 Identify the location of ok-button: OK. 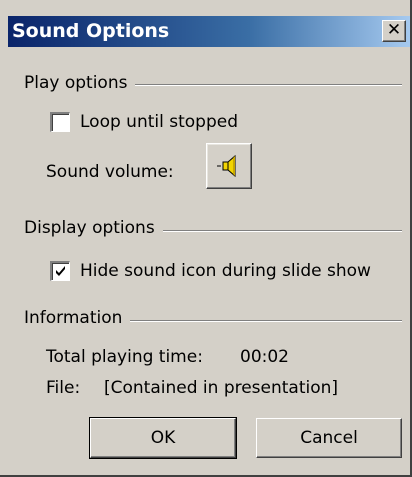
(163, 438).